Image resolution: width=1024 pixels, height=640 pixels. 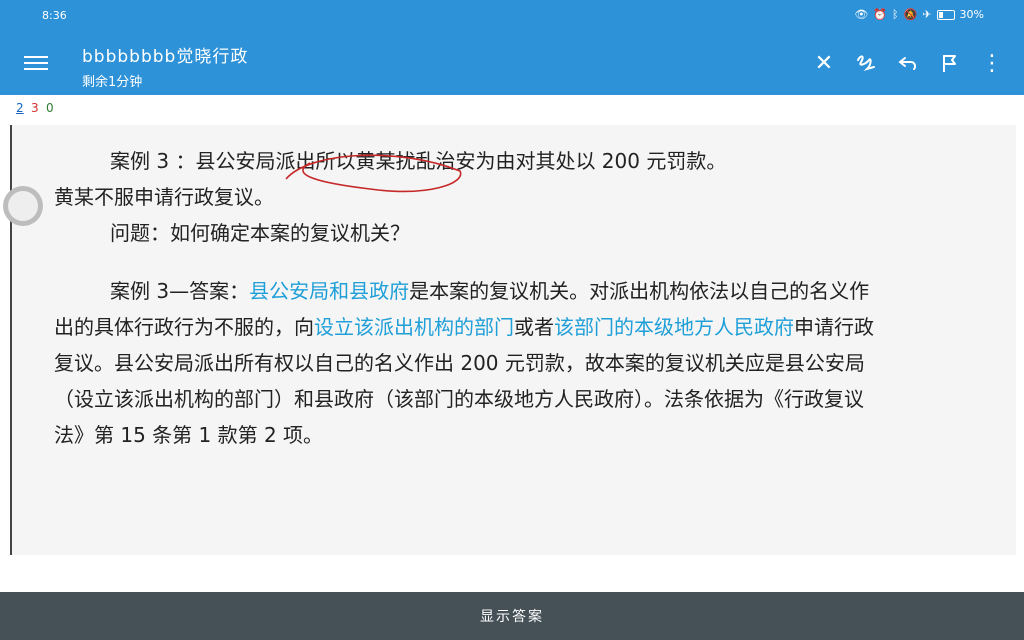 What do you see at coordinates (414, 327) in the screenshot?
I see `answer-highlight-2: 设立该派出机构的部门` at bounding box center [414, 327].